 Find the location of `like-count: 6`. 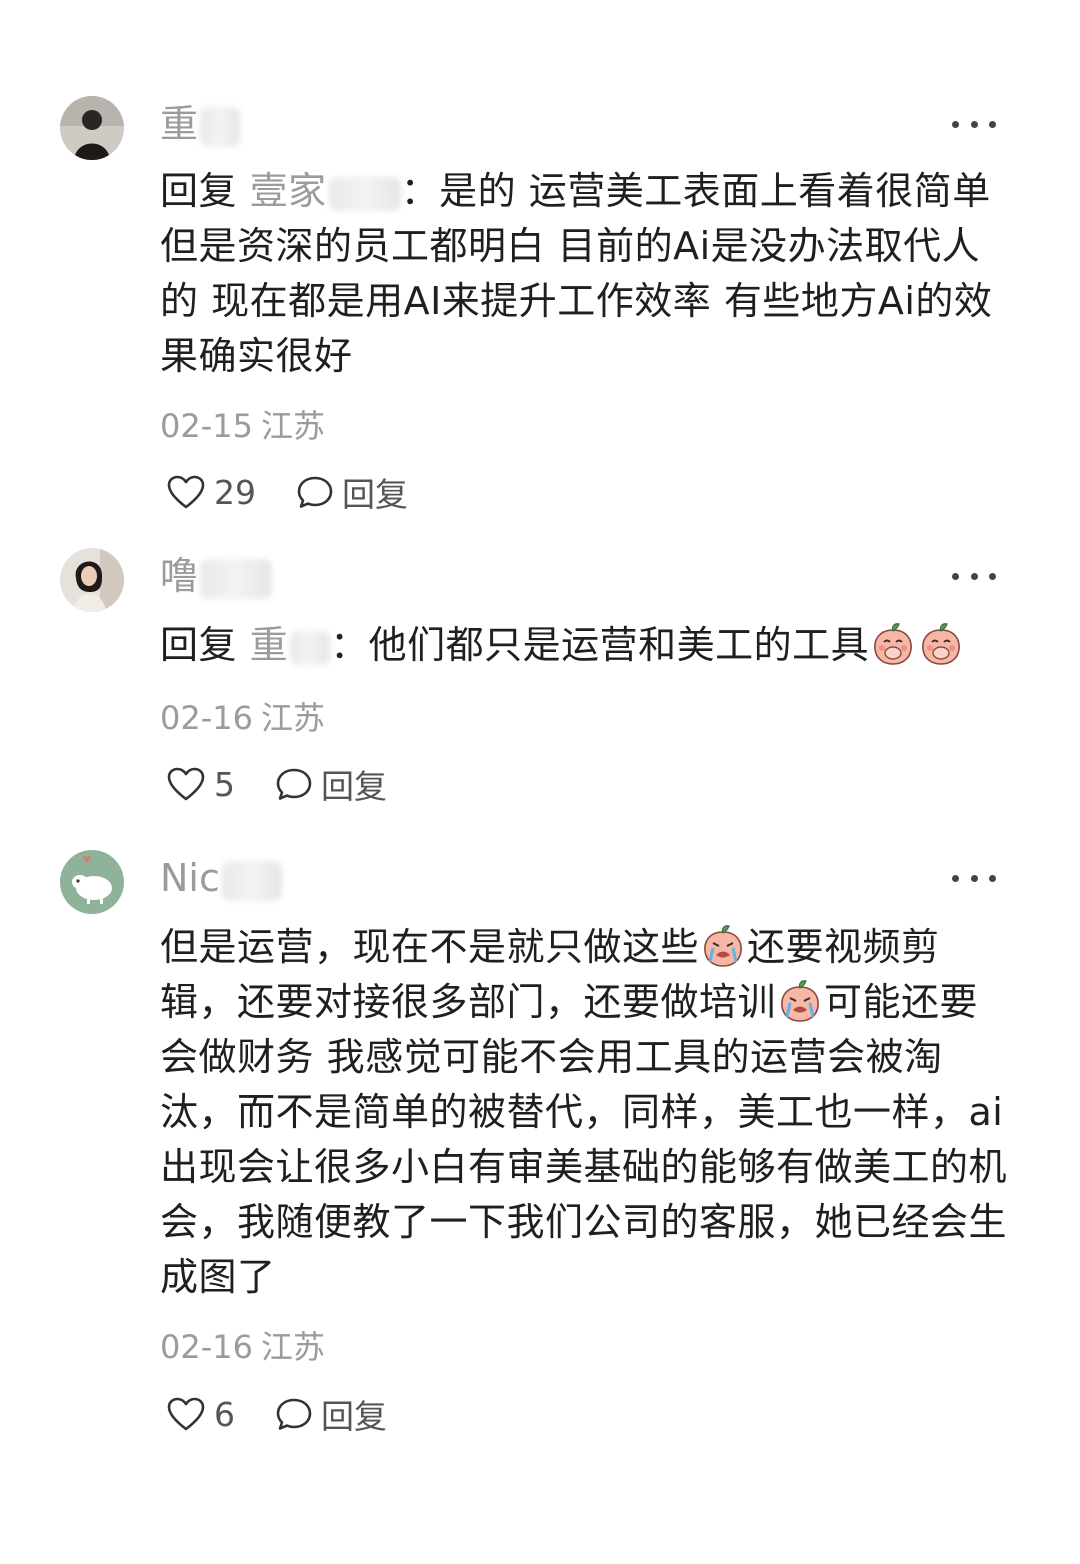

like-count: 6 is located at coordinates (224, 1414).